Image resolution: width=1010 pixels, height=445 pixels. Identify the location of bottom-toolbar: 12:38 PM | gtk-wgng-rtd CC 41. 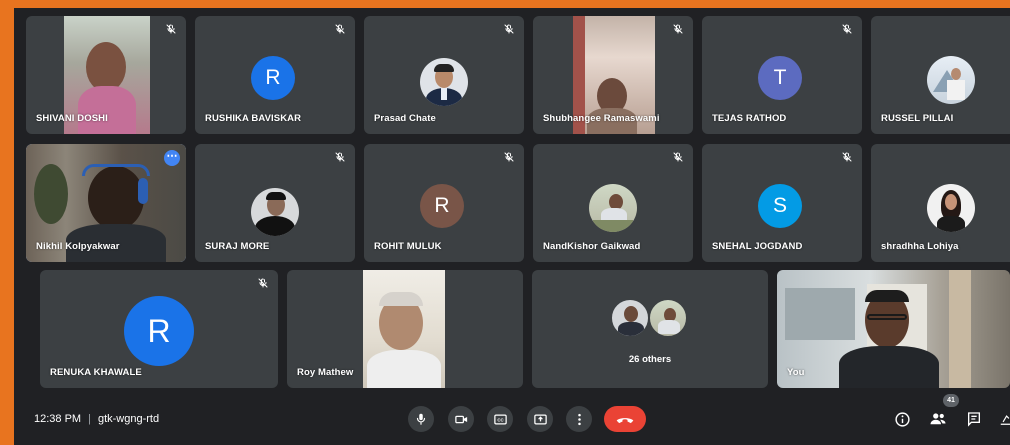
(512, 419).